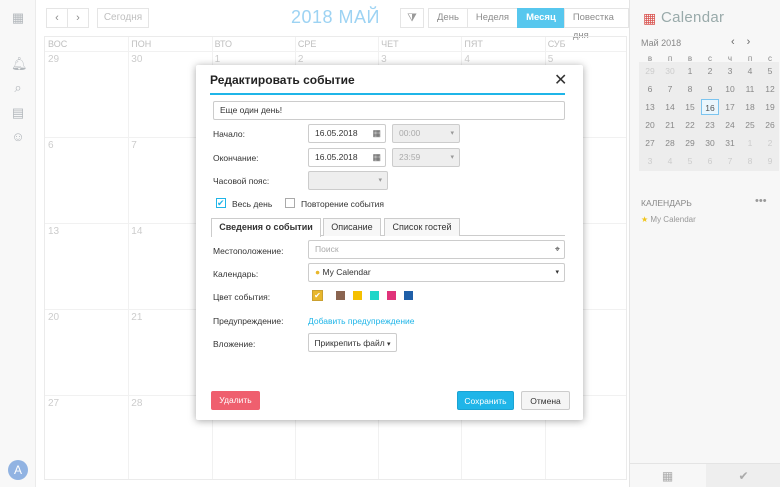 This screenshot has height=487, width=780. I want to click on mini-calendar-nav: ‹›, so click(746, 42).